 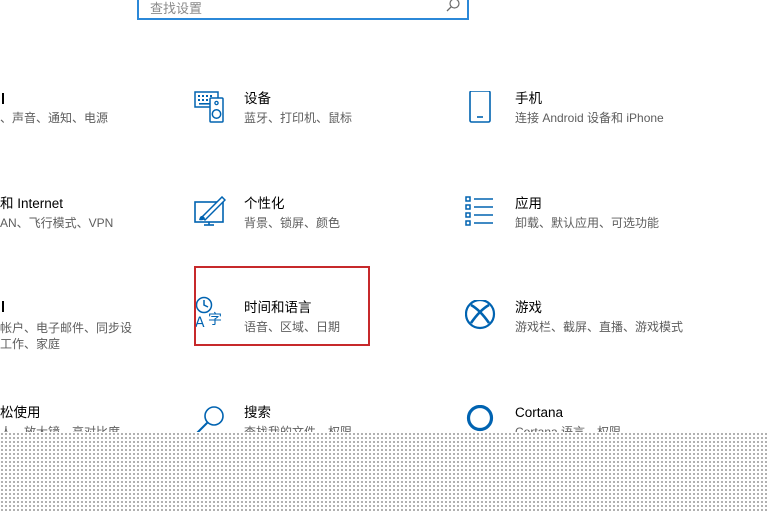 What do you see at coordinates (589, 118) in the screenshot?
I see `tile-desc: 连接 Android 设备和 iPhone` at bounding box center [589, 118].